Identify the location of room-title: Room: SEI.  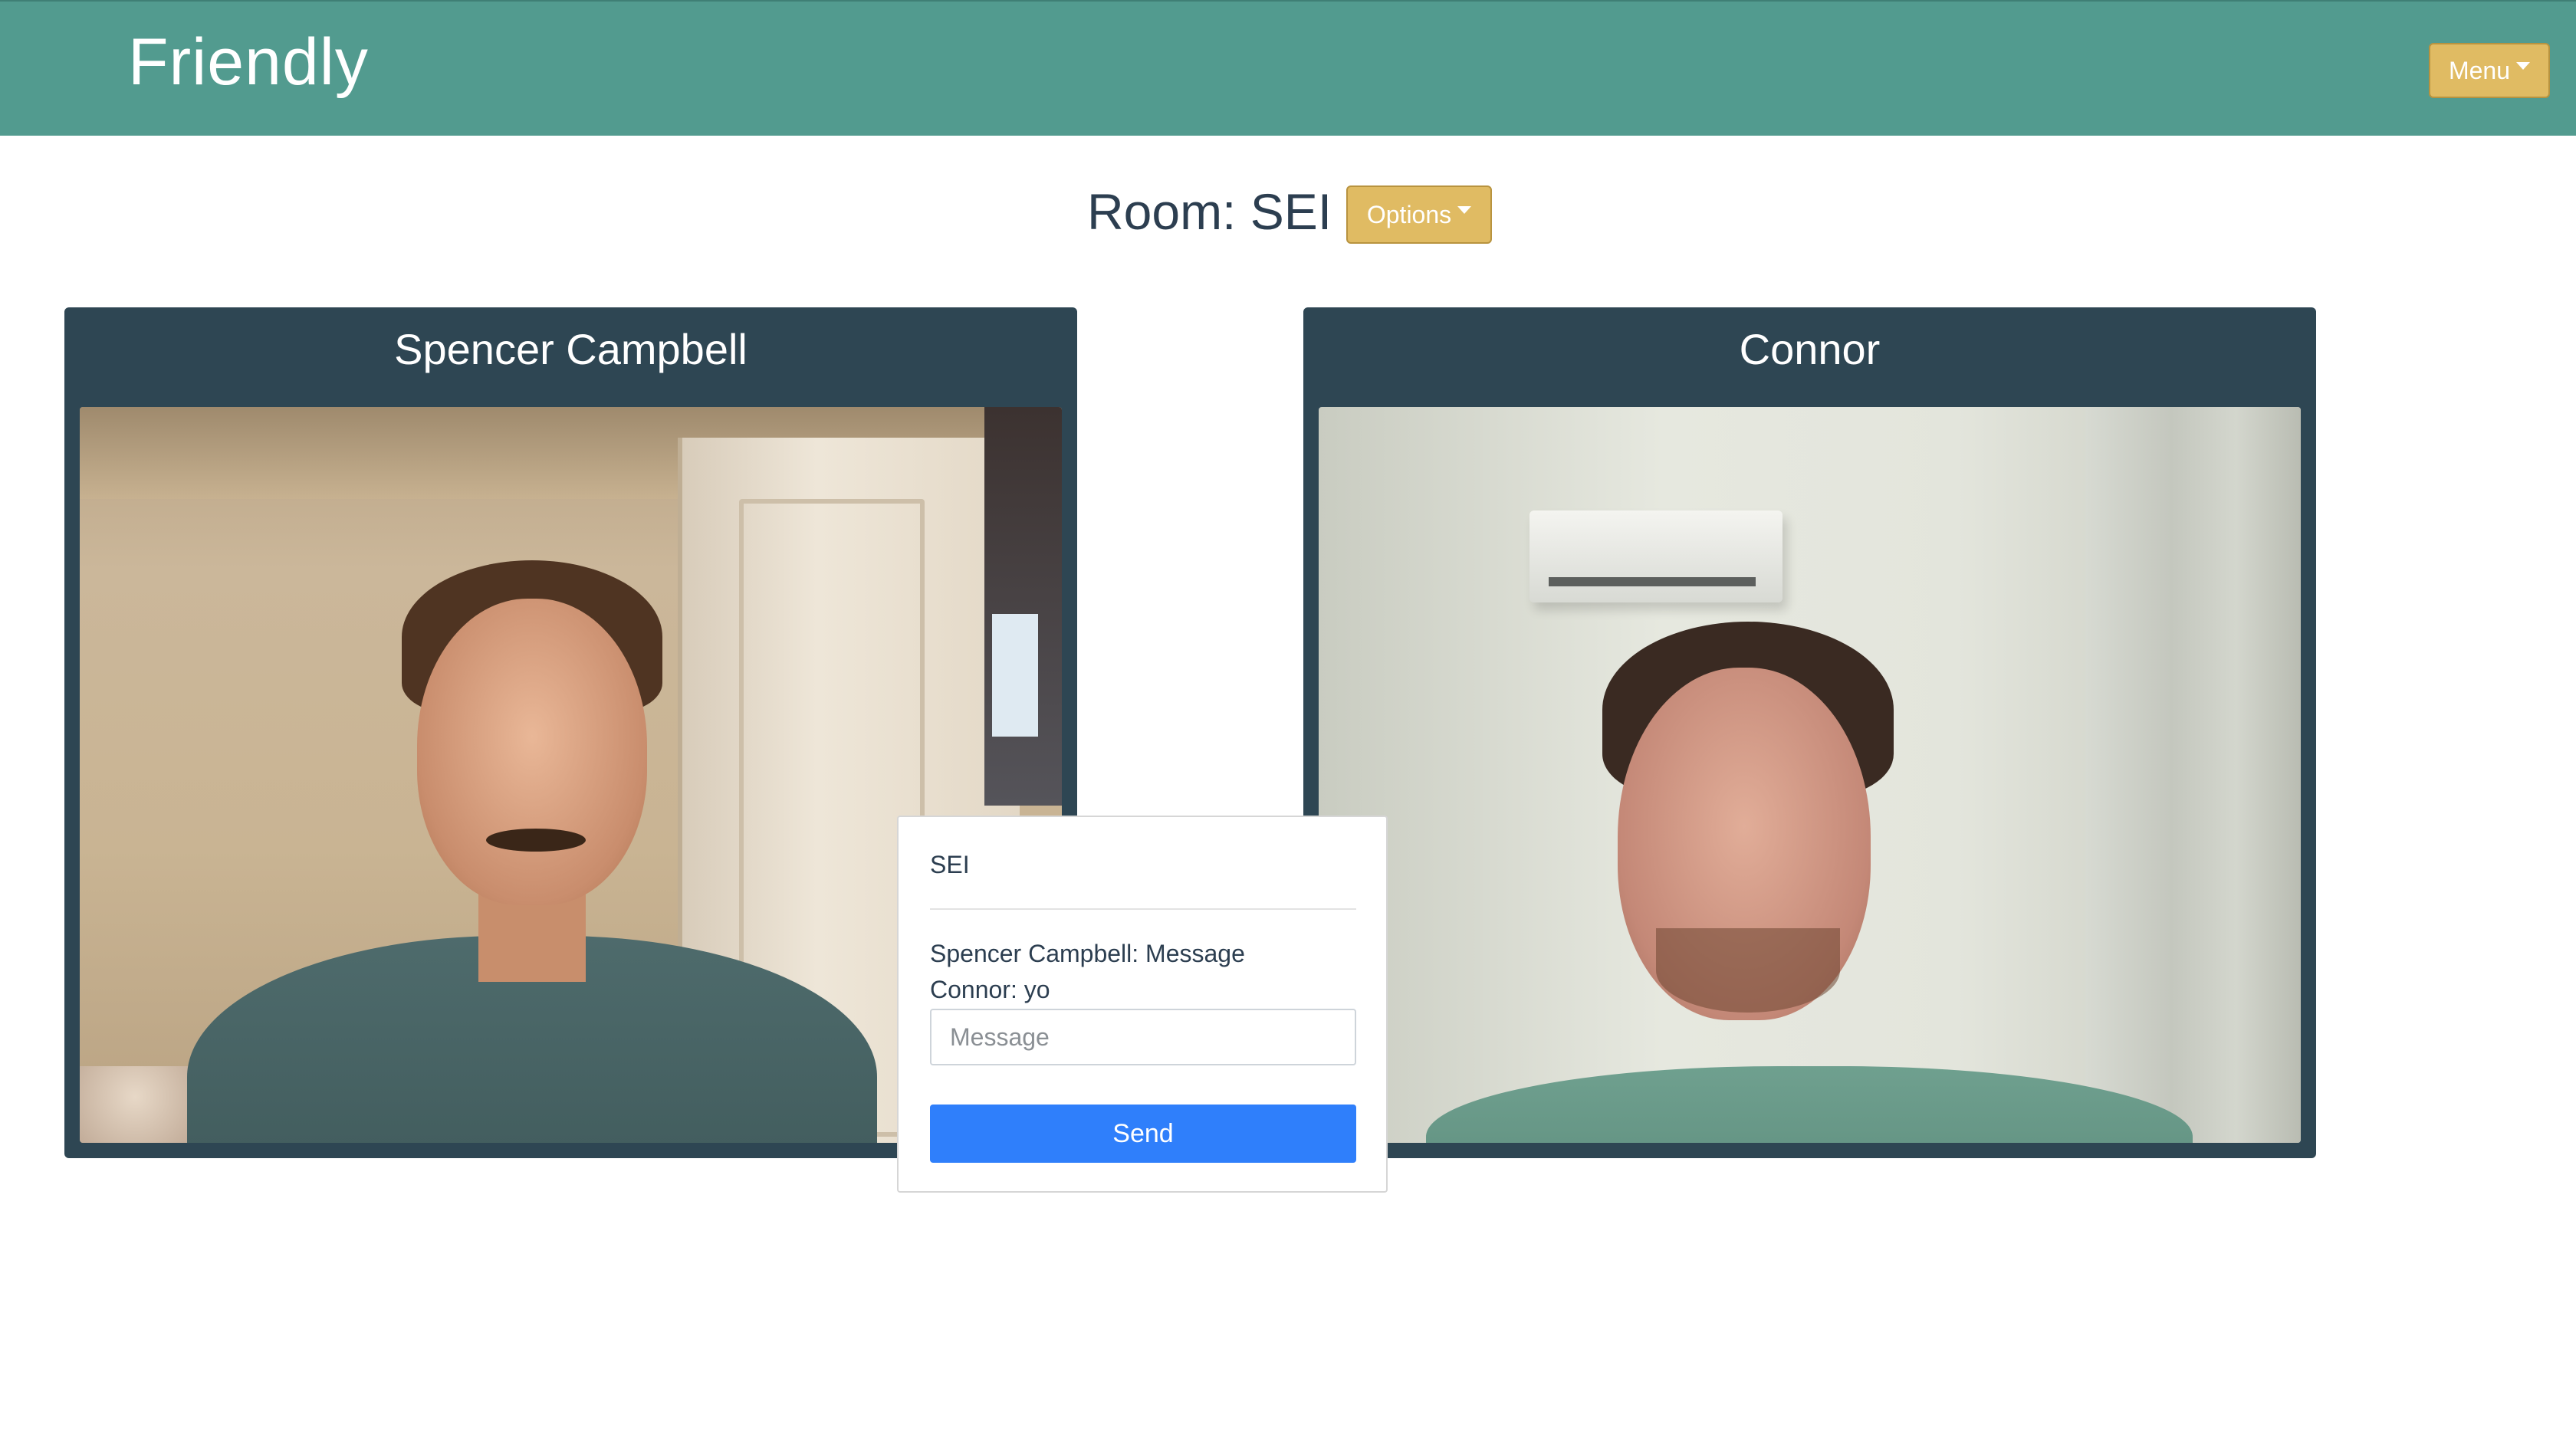
(1210, 212).